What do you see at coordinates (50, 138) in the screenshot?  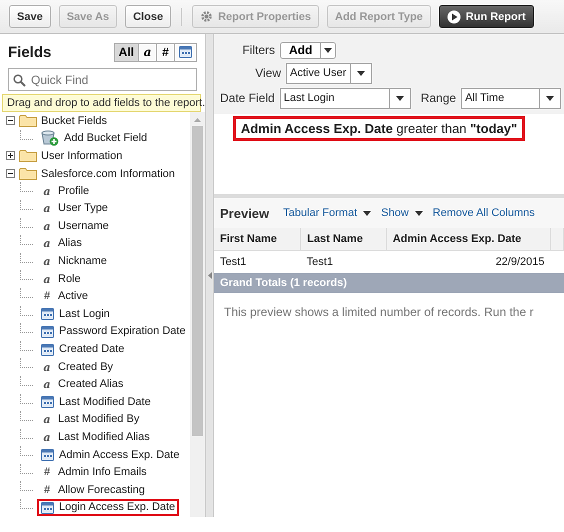 I see `bucket-add-icon` at bounding box center [50, 138].